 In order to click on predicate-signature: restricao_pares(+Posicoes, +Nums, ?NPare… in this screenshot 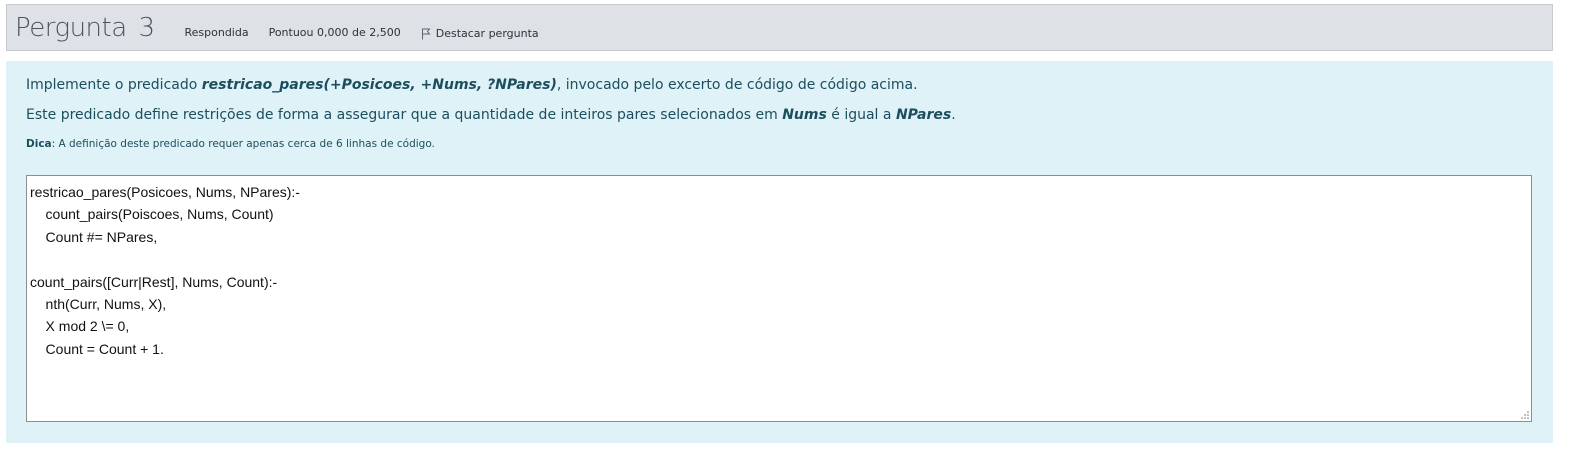, I will do `click(379, 85)`.